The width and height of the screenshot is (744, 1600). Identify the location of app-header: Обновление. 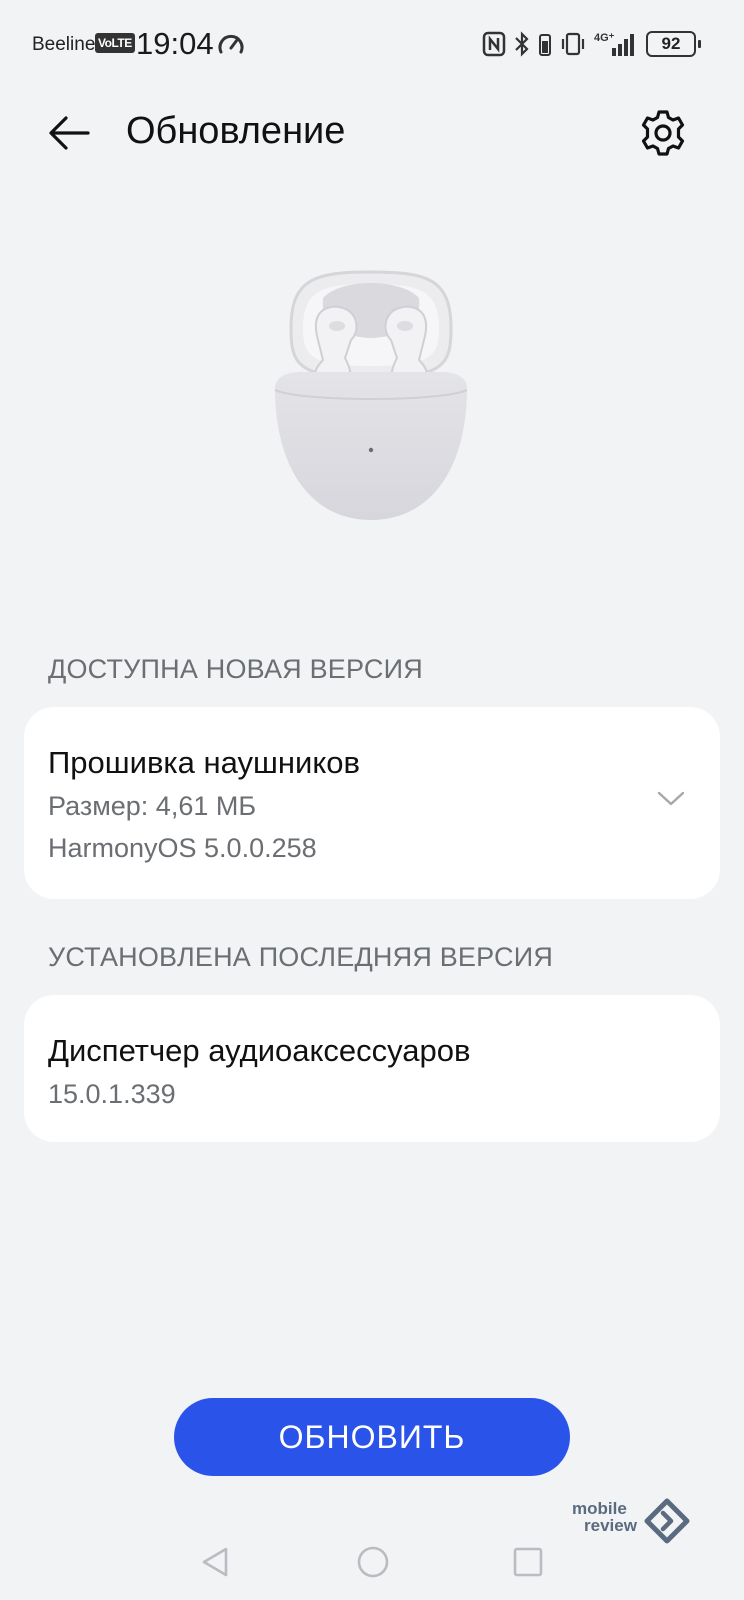
(372, 135).